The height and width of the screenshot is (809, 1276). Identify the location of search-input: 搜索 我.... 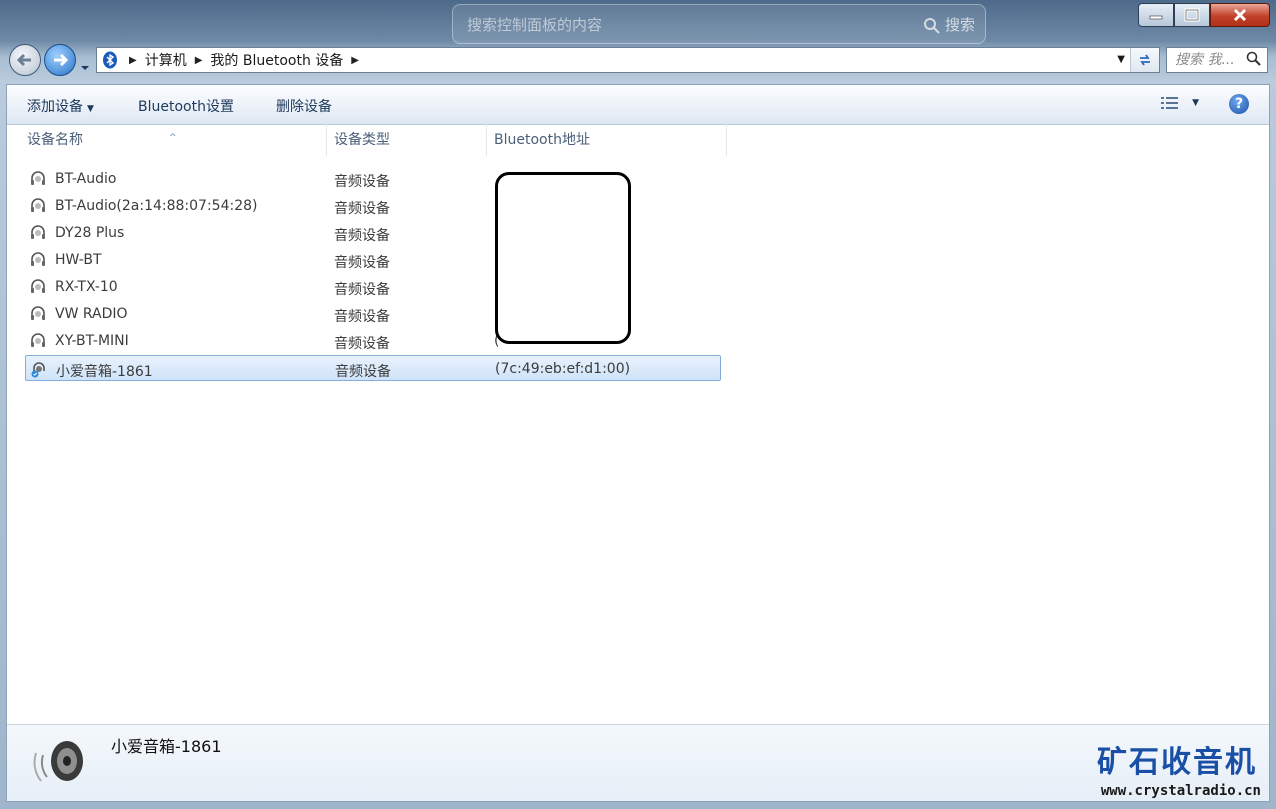
(1217, 60).